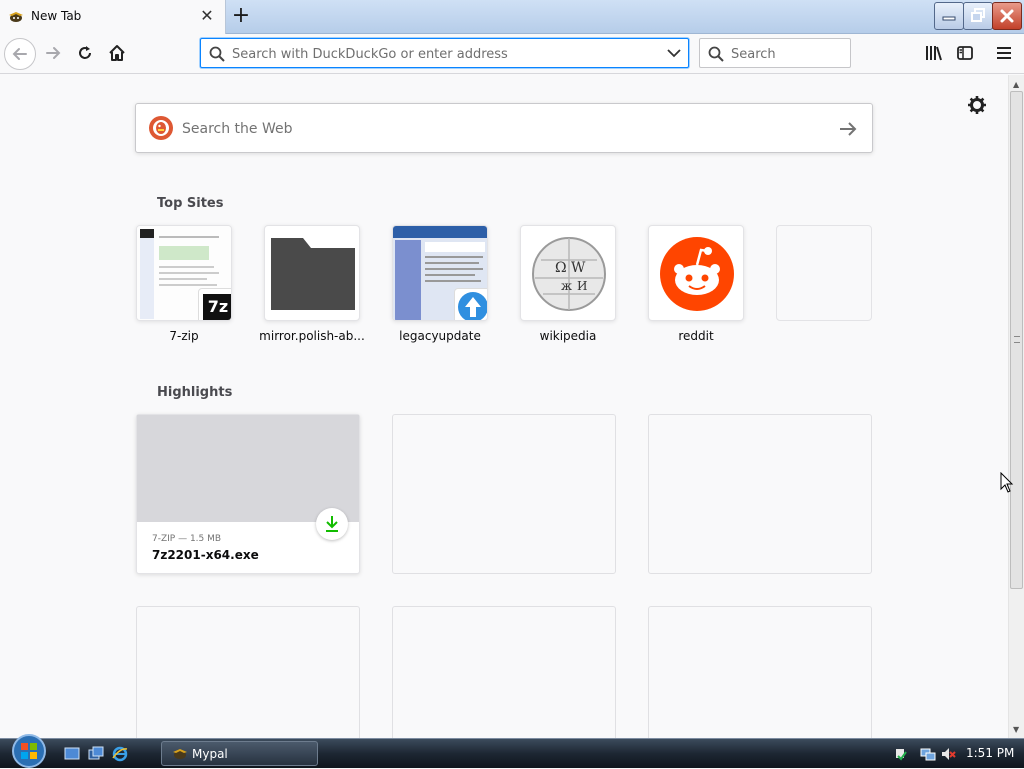 This screenshot has width=1024, height=769. I want to click on highlight-context: 7-ZIP — 1.5 MB, so click(187, 539).